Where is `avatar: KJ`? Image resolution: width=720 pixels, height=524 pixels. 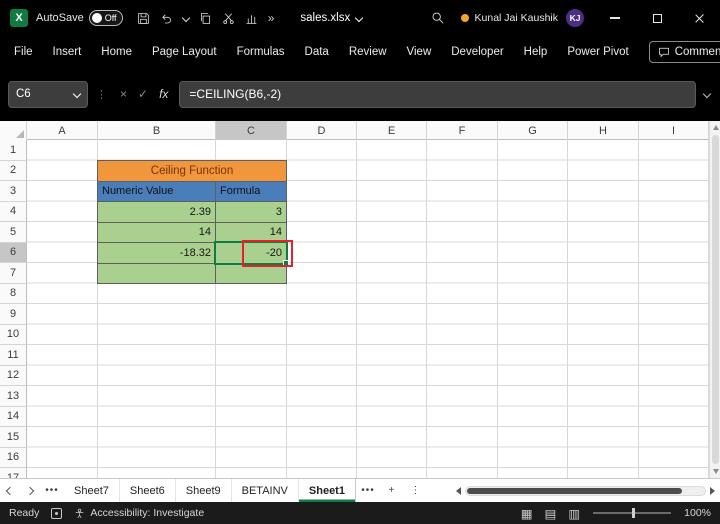
avatar: KJ is located at coordinates (575, 18).